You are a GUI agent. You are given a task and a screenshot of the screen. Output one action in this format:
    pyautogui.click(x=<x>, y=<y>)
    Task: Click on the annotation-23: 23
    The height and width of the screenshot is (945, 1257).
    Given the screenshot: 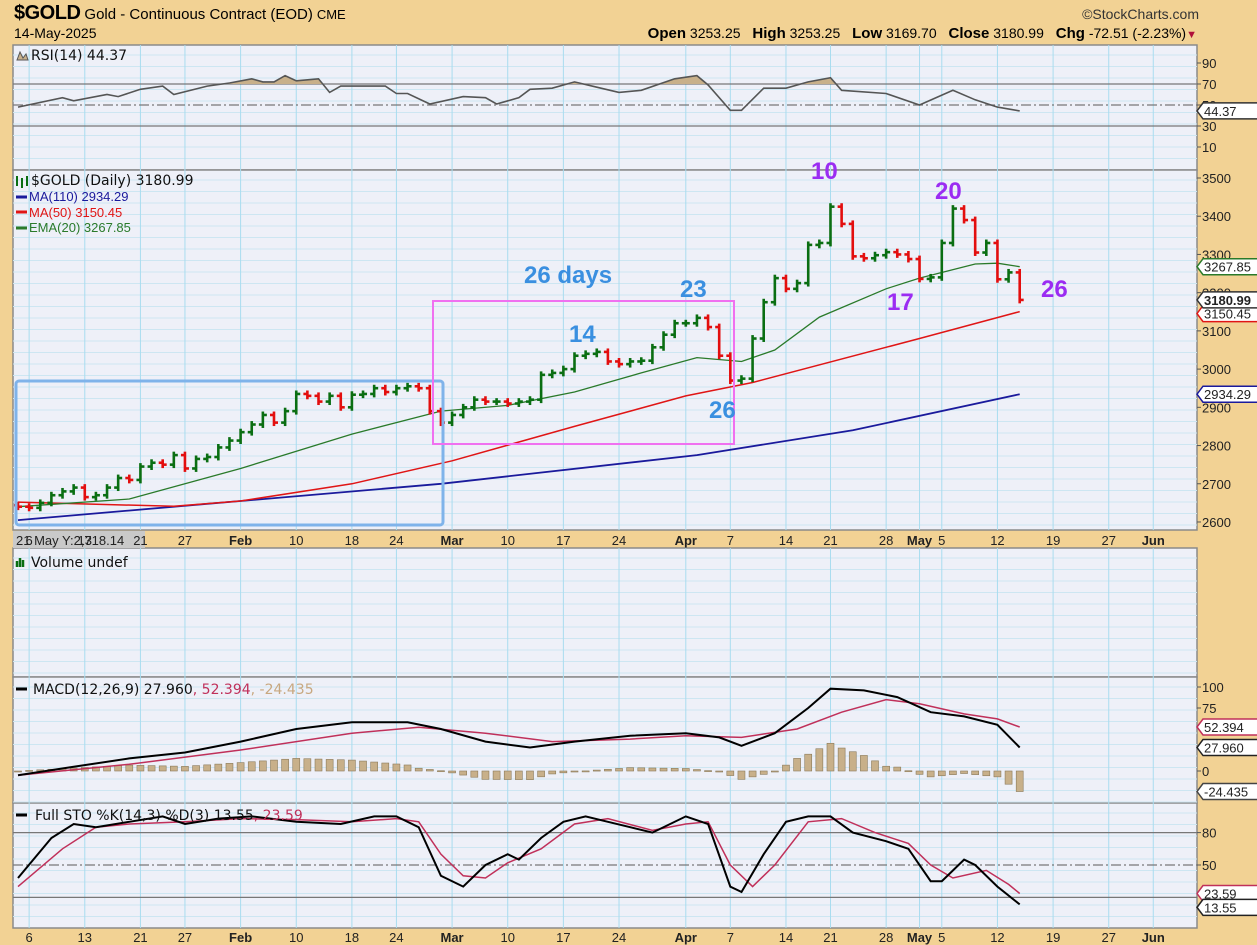 What is the action you would take?
    pyautogui.click(x=693, y=289)
    